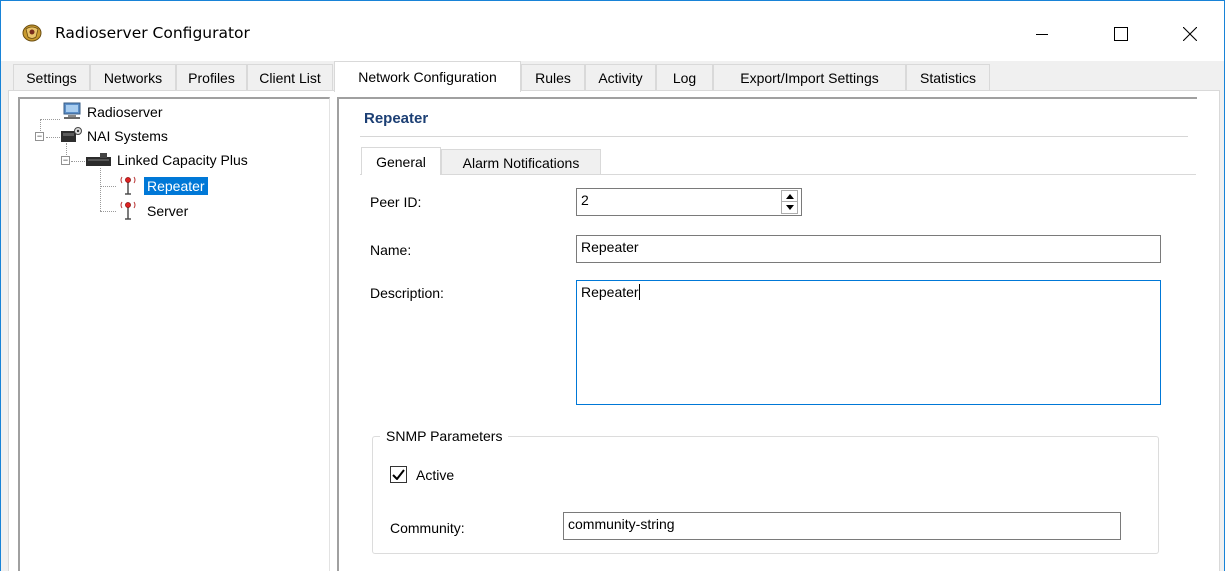  I want to click on collapse-toggle-nai-systems: −, so click(39, 136).